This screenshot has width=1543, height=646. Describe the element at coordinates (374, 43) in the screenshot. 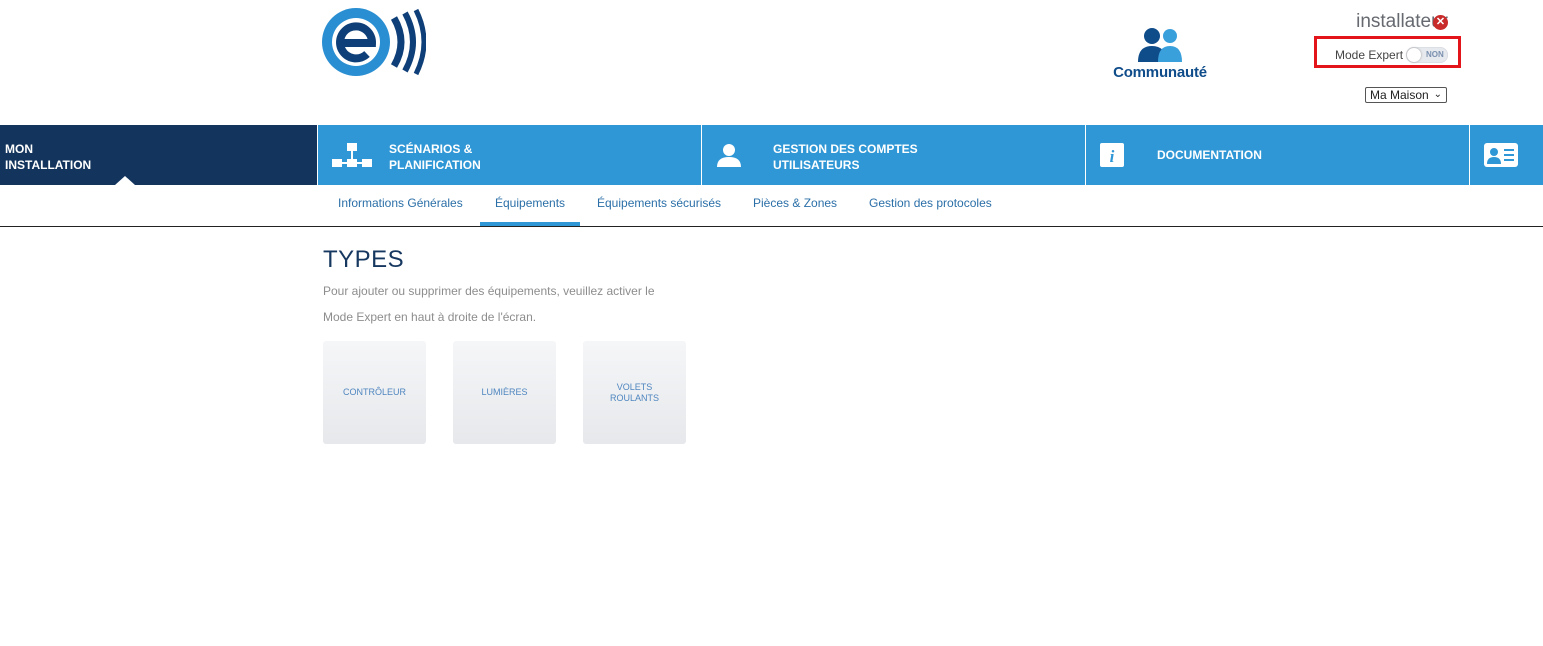

I see `logo-e` at that location.